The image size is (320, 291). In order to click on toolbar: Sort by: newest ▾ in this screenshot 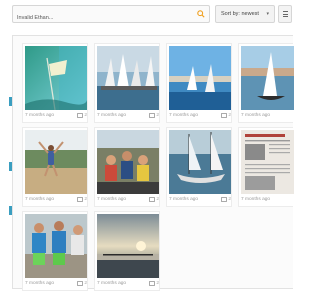, I will do `click(152, 15)`.